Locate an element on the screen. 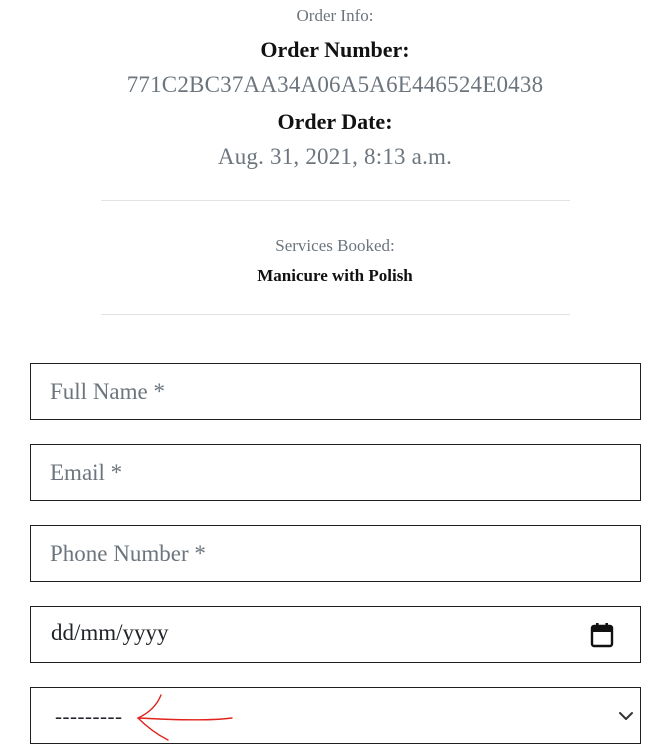 The height and width of the screenshot is (754, 670). order-number-value: 771C2BC37AA34A06A5A6E446524E0438 is located at coordinates (335, 84).